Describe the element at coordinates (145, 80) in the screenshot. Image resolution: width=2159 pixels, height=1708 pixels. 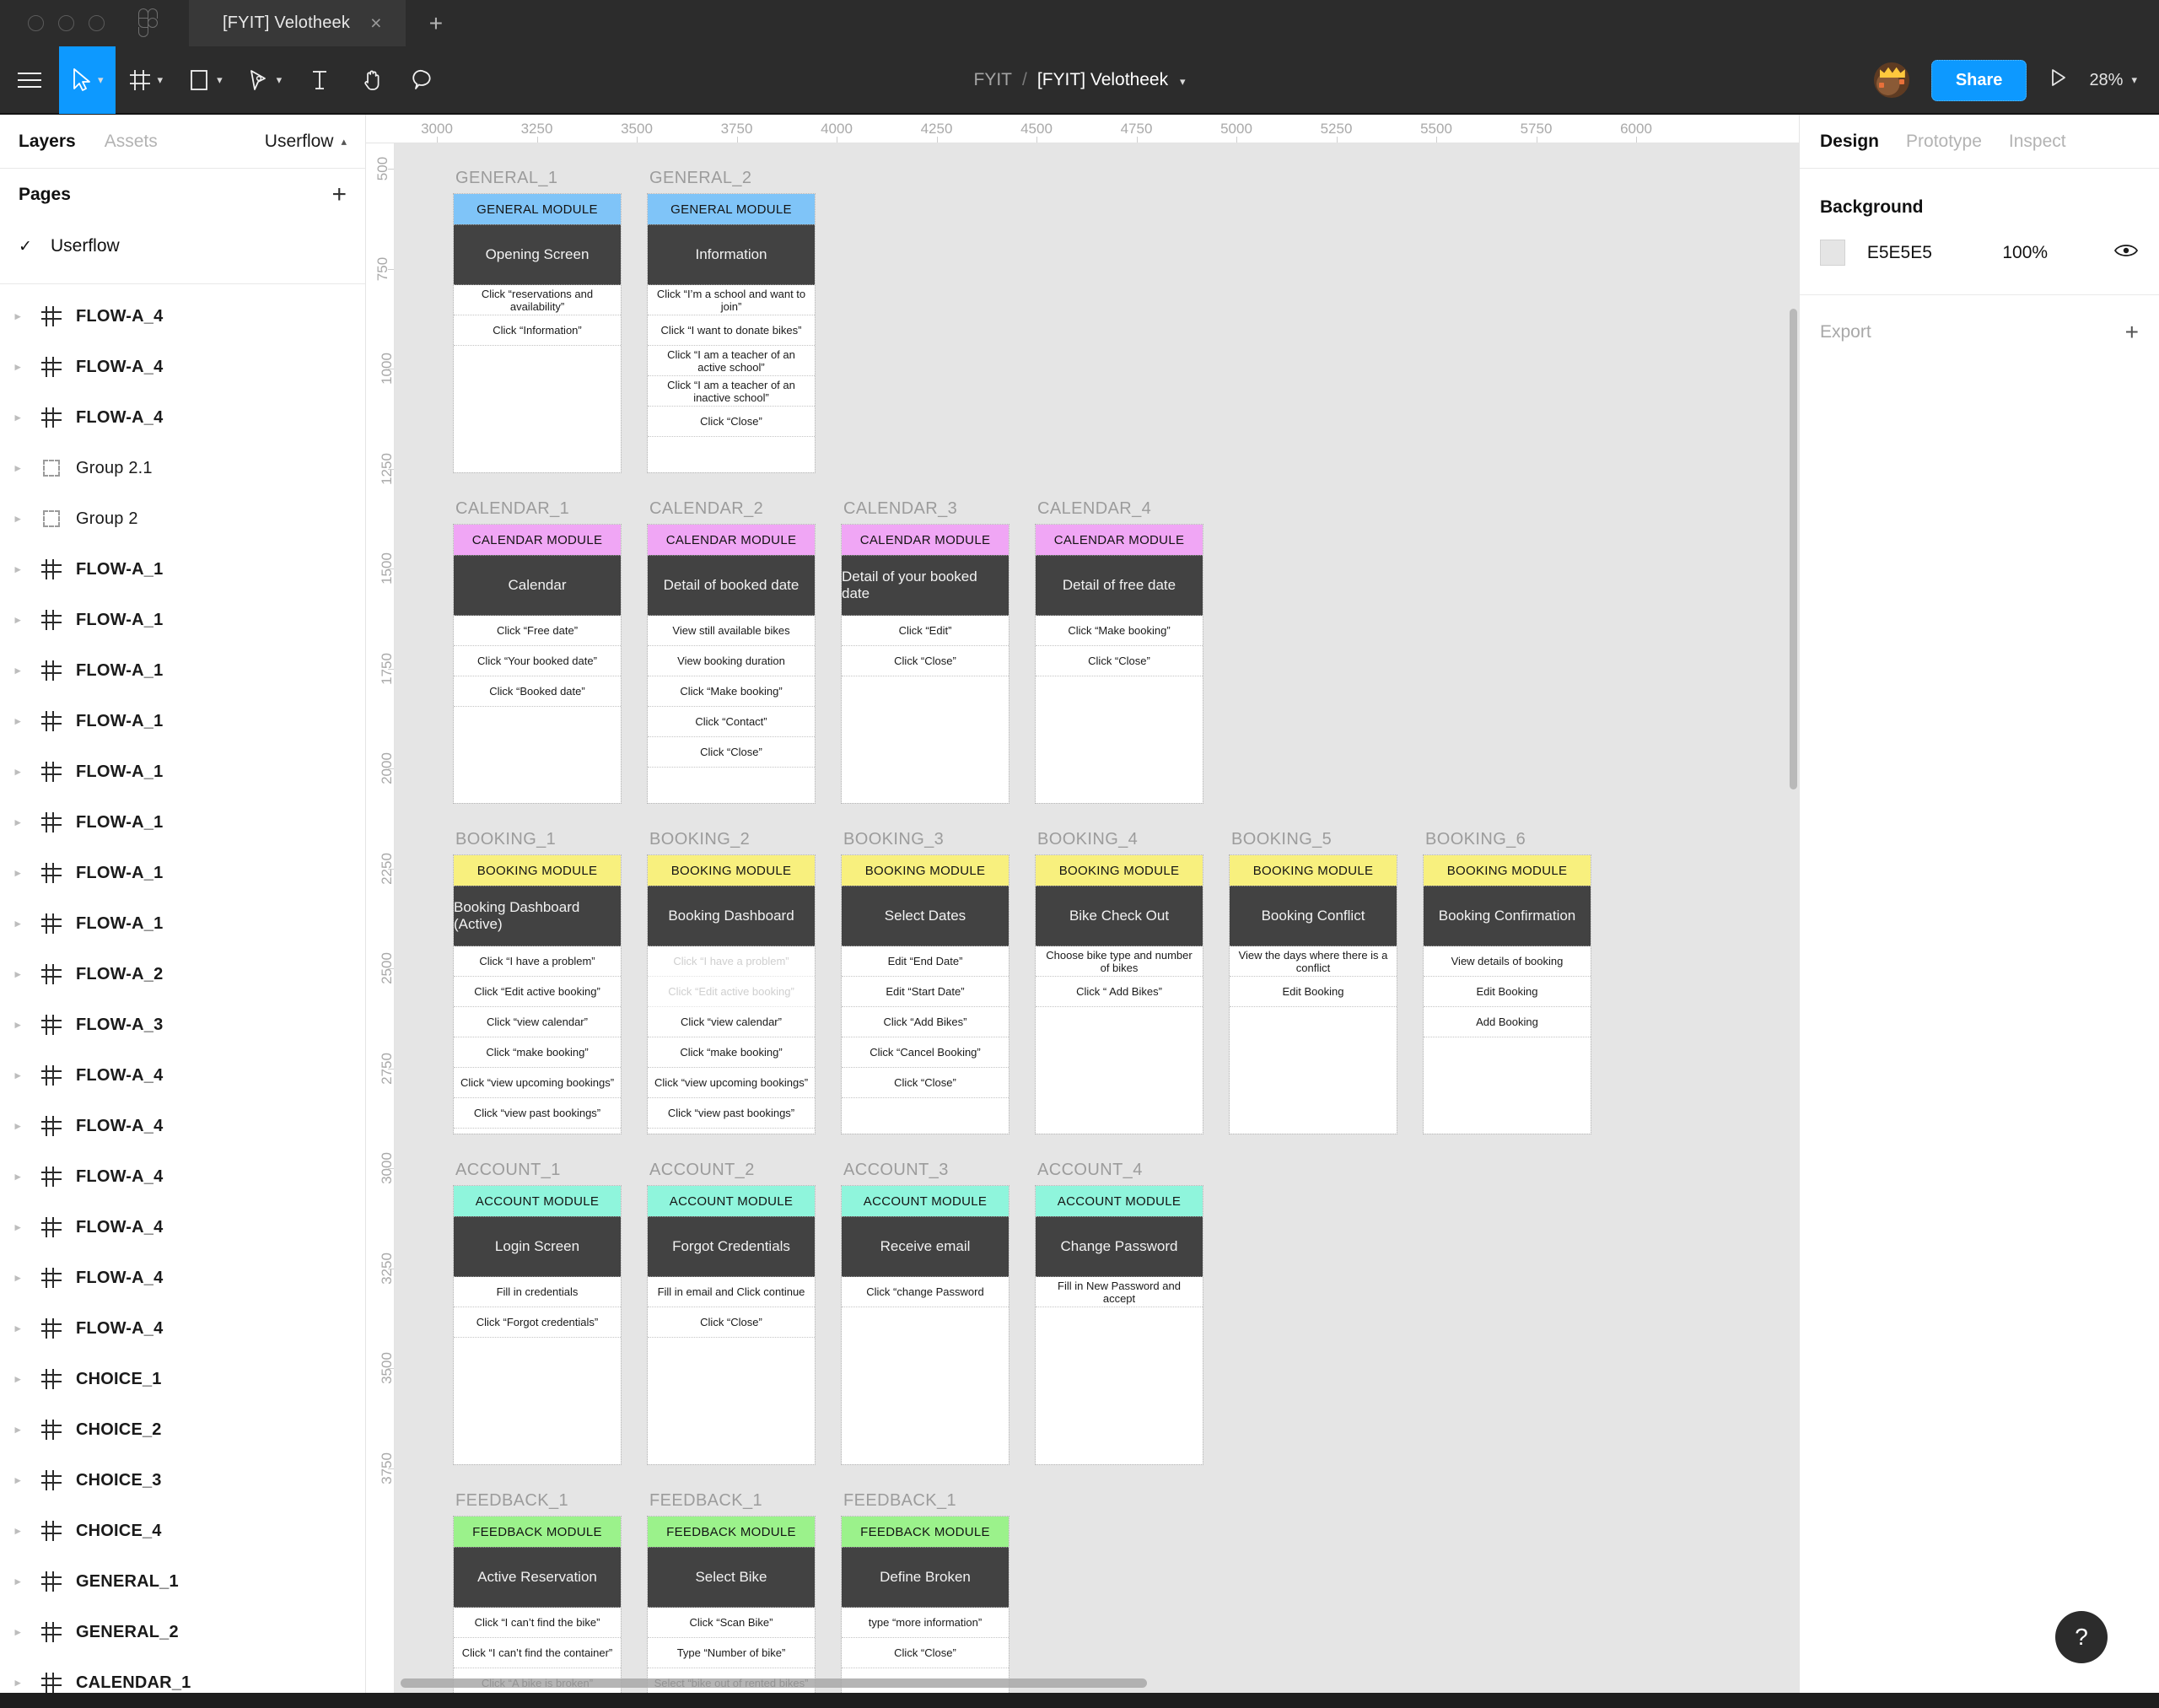
I see `frame-tool-button: ▾` at that location.